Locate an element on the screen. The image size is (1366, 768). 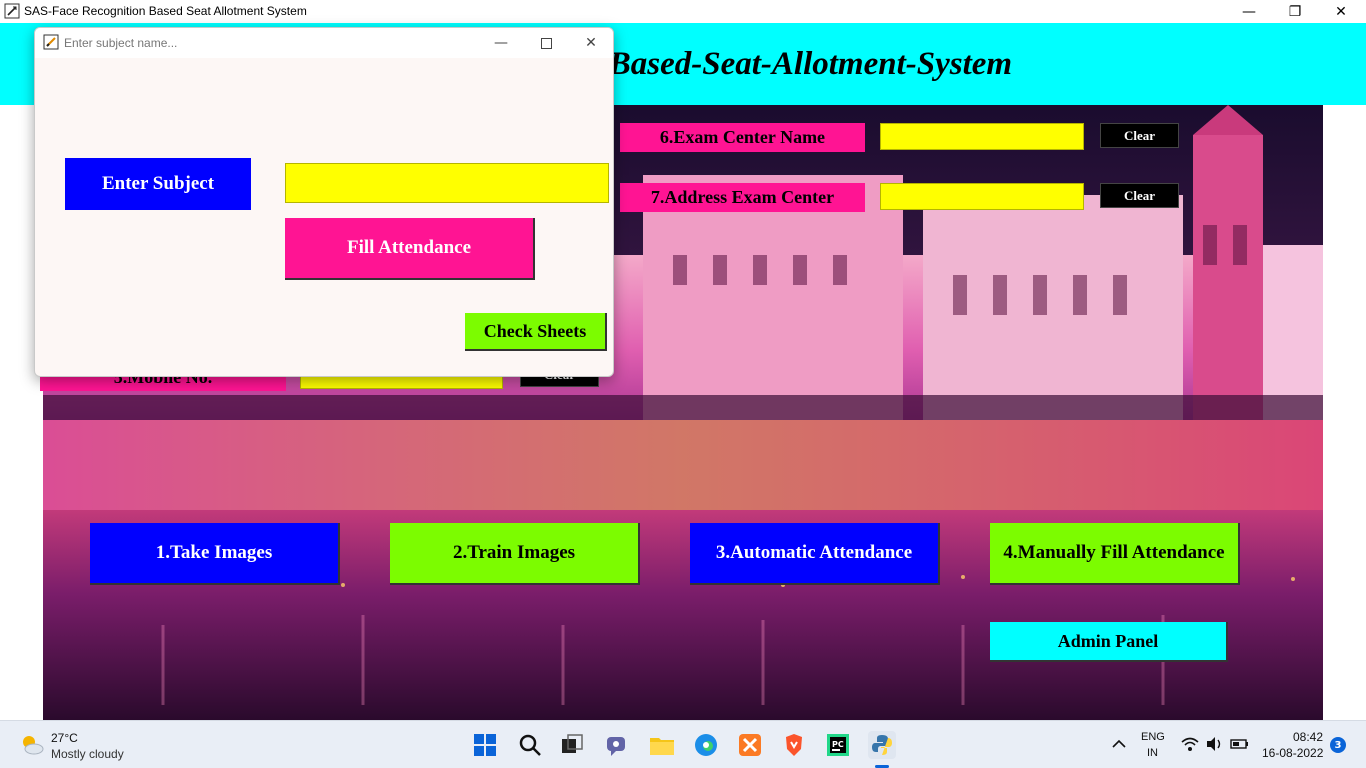
admin-panel-button: Admin Panel is located at coordinates (1109, 642).